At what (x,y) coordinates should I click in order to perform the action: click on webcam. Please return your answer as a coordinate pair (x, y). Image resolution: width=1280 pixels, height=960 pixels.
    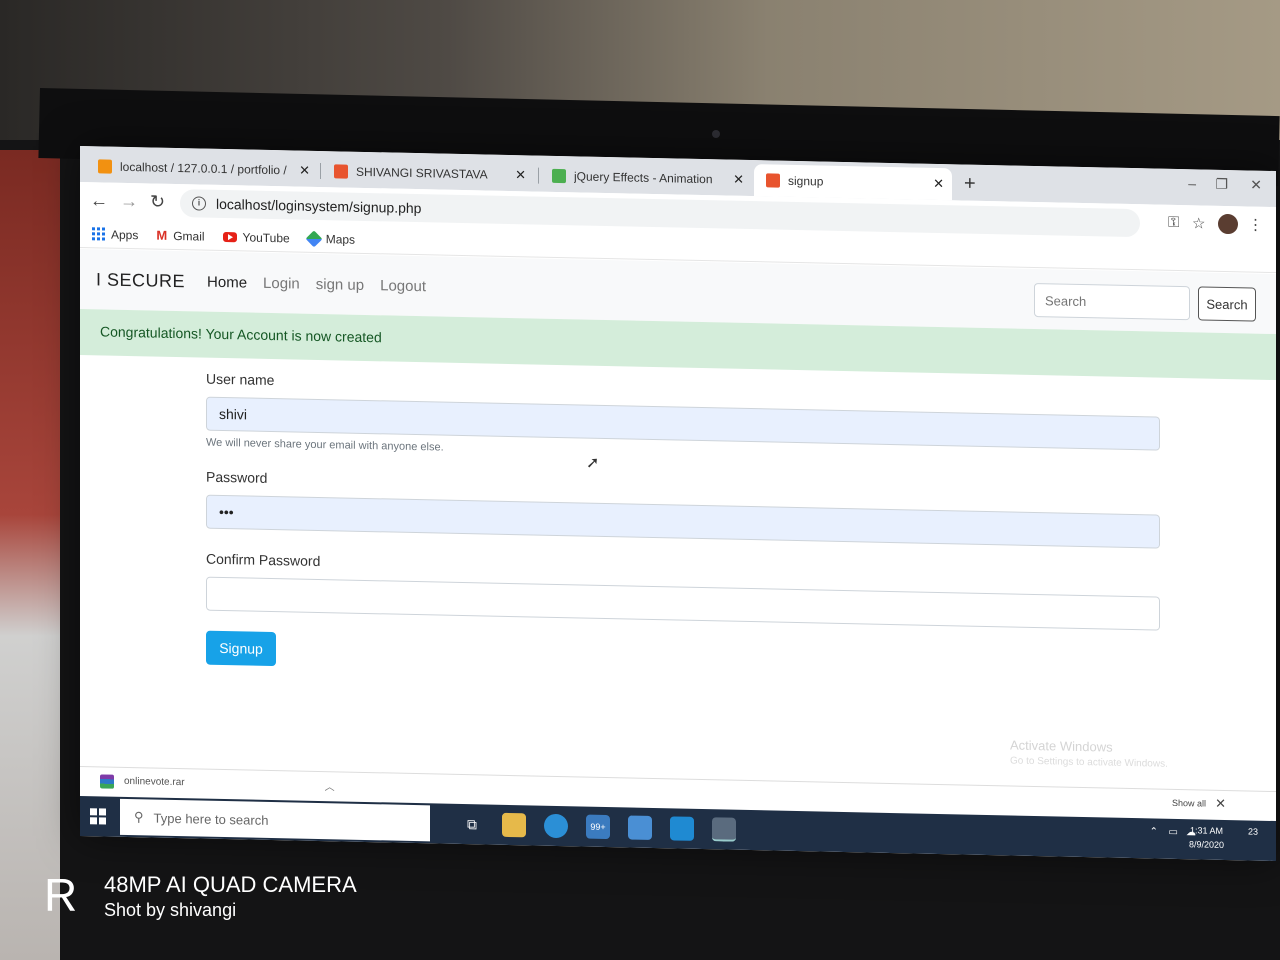
    Looking at the image, I should click on (716, 134).